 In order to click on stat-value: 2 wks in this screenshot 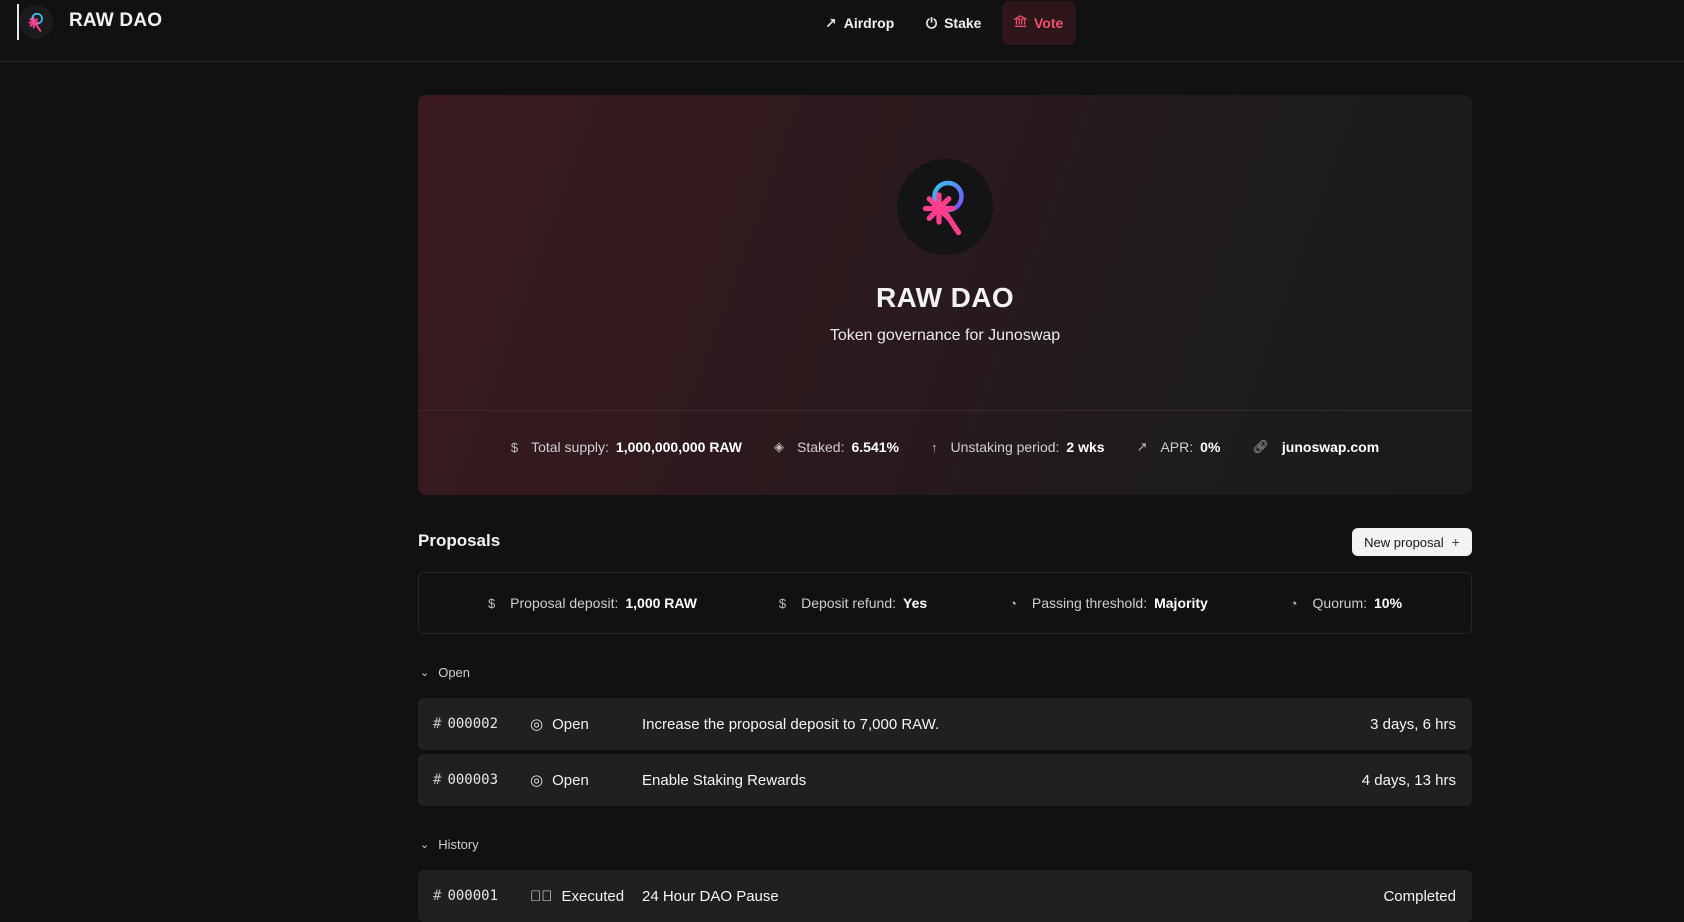, I will do `click(1085, 447)`.